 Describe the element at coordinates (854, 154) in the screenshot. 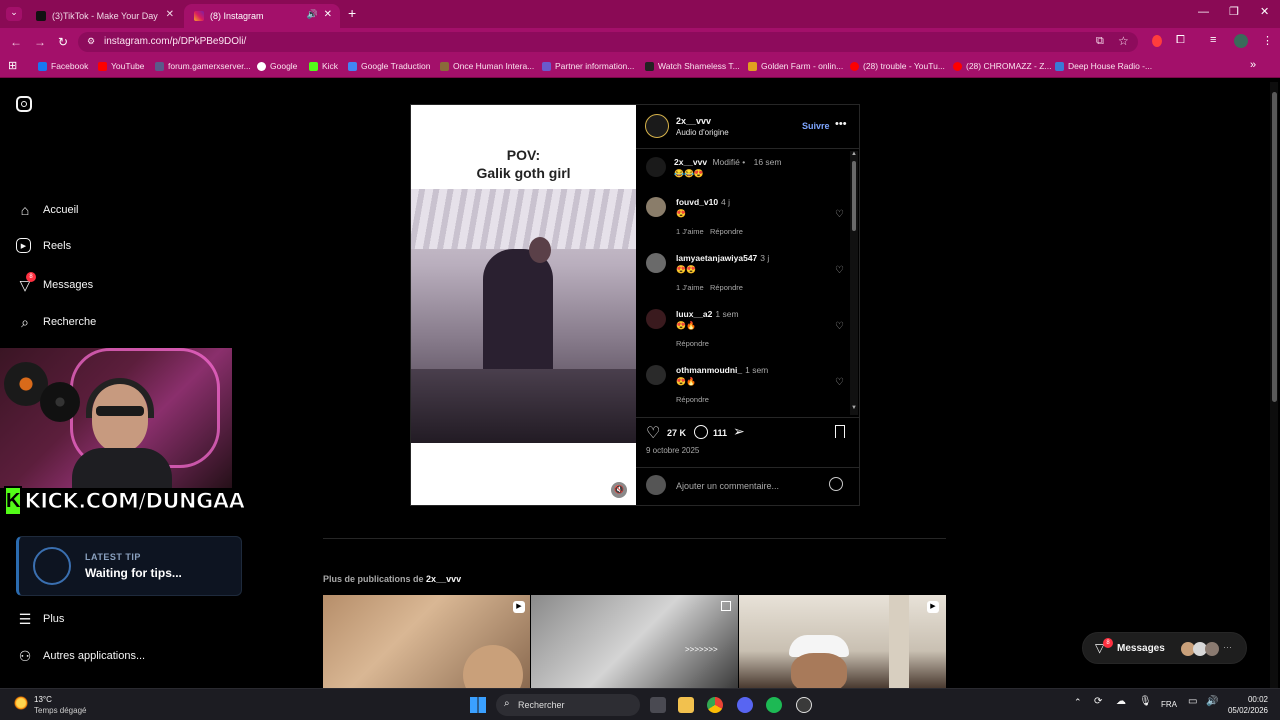

I see `scroll-up-icon: ▲` at that location.